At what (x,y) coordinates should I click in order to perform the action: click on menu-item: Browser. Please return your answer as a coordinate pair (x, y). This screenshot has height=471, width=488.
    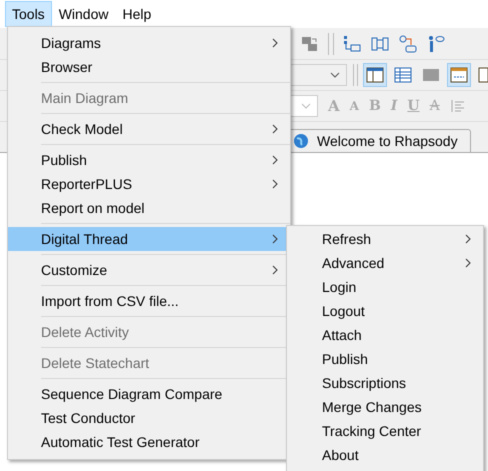
    Looking at the image, I should click on (149, 67).